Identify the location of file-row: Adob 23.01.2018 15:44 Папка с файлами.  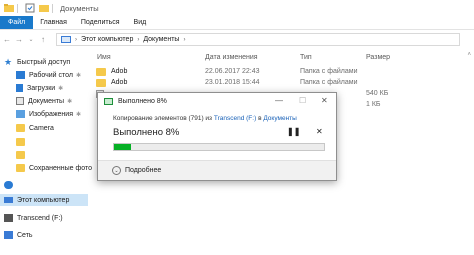
(283, 82).